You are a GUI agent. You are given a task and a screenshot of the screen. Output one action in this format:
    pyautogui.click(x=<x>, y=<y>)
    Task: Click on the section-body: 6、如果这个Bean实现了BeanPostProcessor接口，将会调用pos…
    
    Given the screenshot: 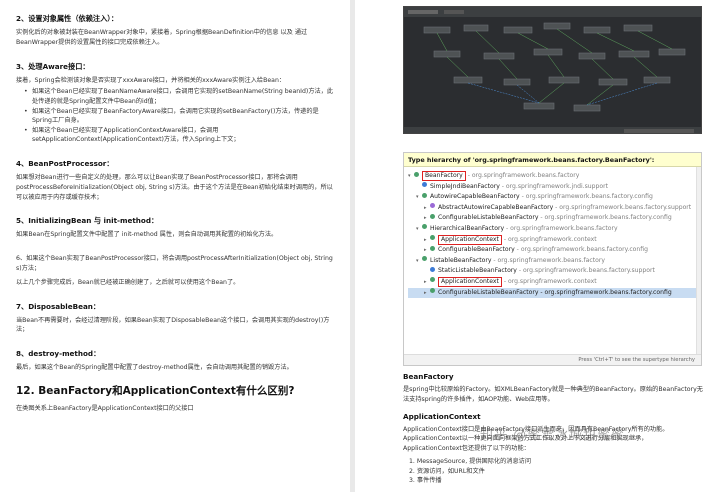 What is the action you would take?
    pyautogui.click(x=174, y=263)
    